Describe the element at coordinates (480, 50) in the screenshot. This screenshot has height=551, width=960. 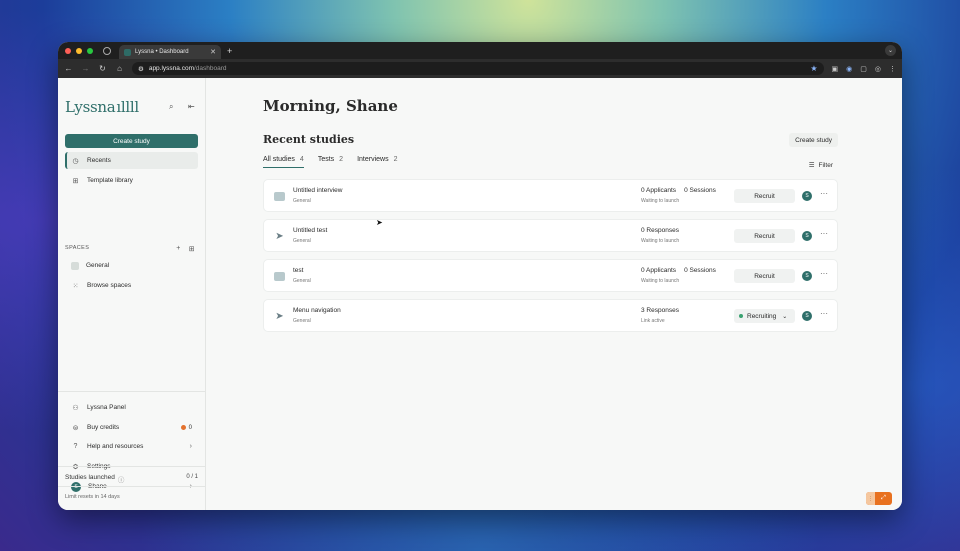
I see `tab-bar: Lyssna • Dashboard ✕ + ⌄` at that location.